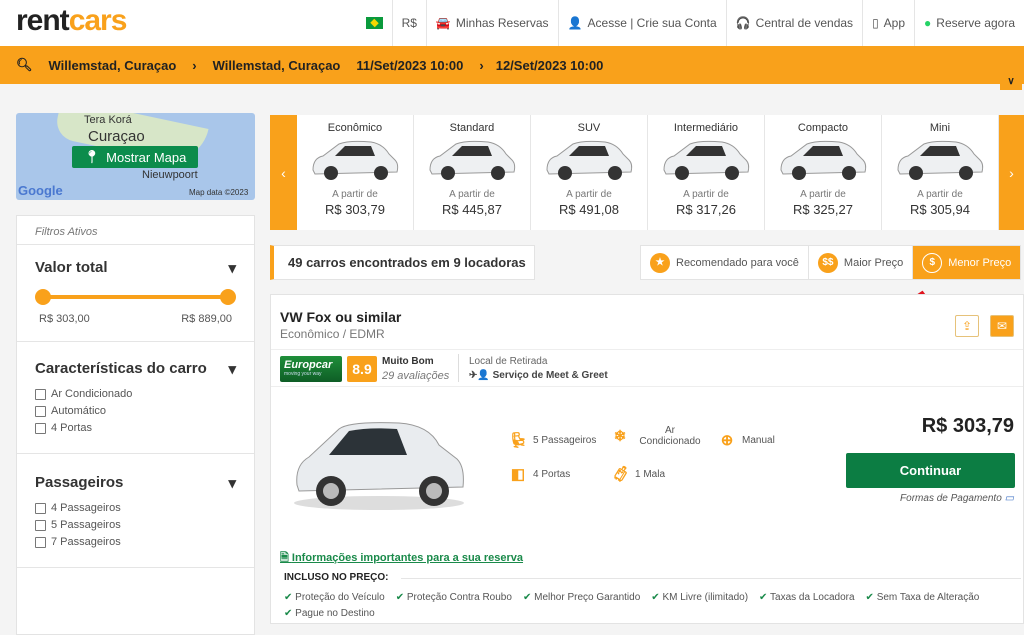  Describe the element at coordinates (135, 302) in the screenshot. I see `price-slider` at that location.